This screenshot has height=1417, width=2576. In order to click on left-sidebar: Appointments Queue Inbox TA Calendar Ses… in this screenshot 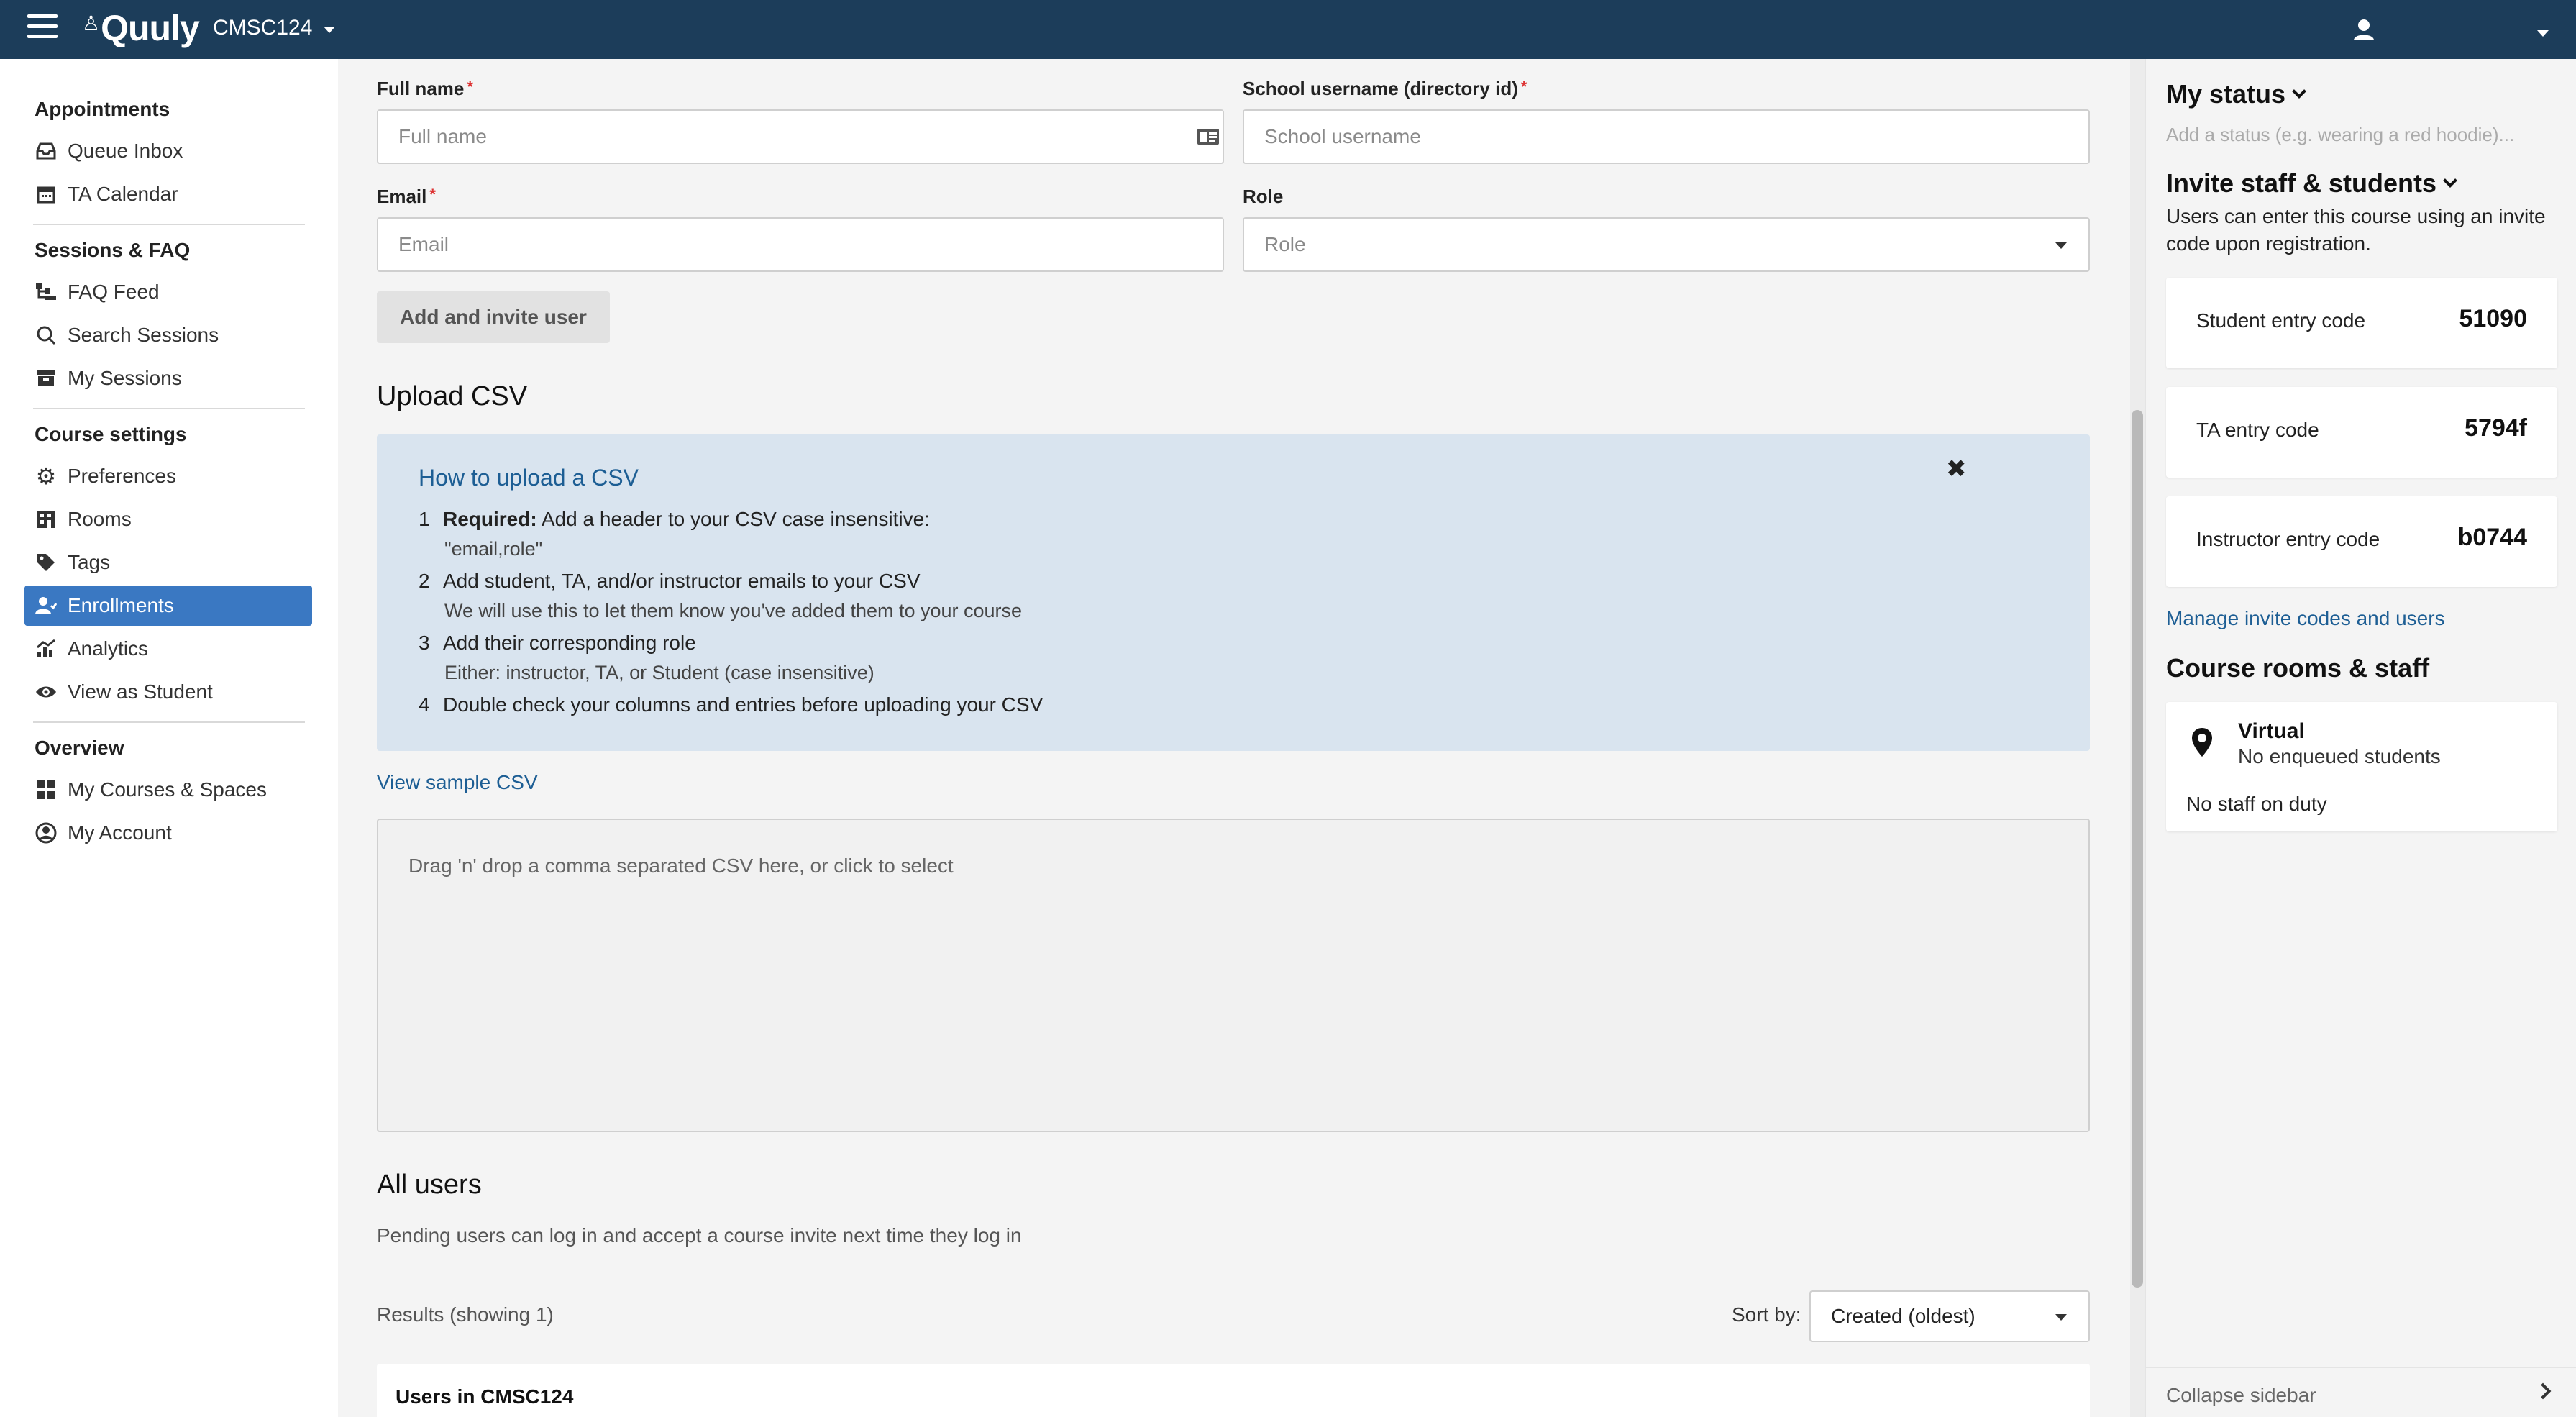, I will do `click(169, 738)`.